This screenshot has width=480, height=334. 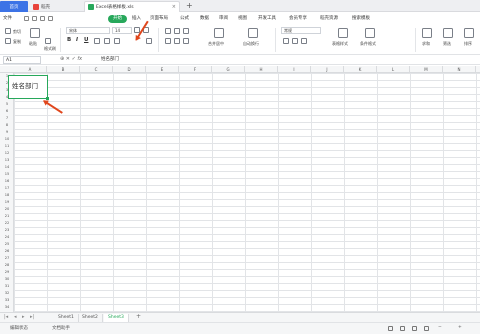 I want to click on row-header-17: 17, so click(x=7, y=188).